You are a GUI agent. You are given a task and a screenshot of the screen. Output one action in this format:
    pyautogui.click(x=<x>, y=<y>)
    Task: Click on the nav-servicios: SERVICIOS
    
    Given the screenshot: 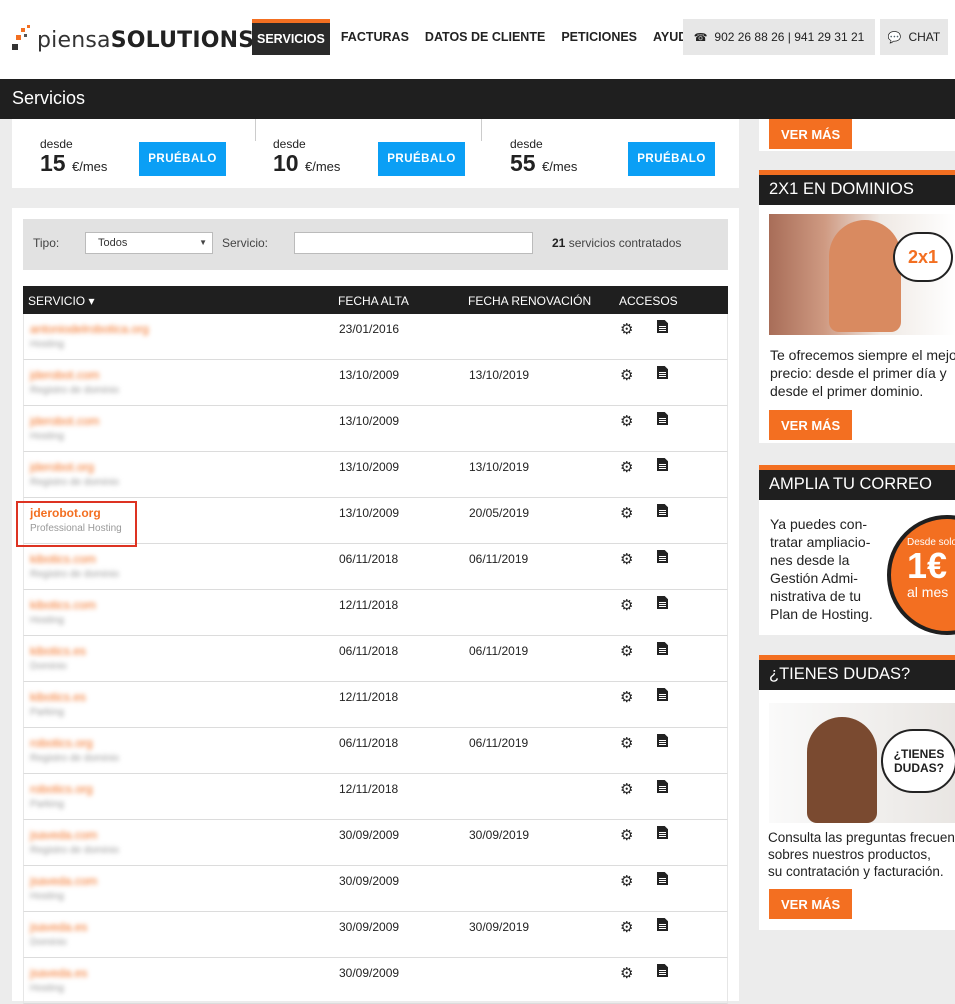 What is the action you would take?
    pyautogui.click(x=291, y=37)
    